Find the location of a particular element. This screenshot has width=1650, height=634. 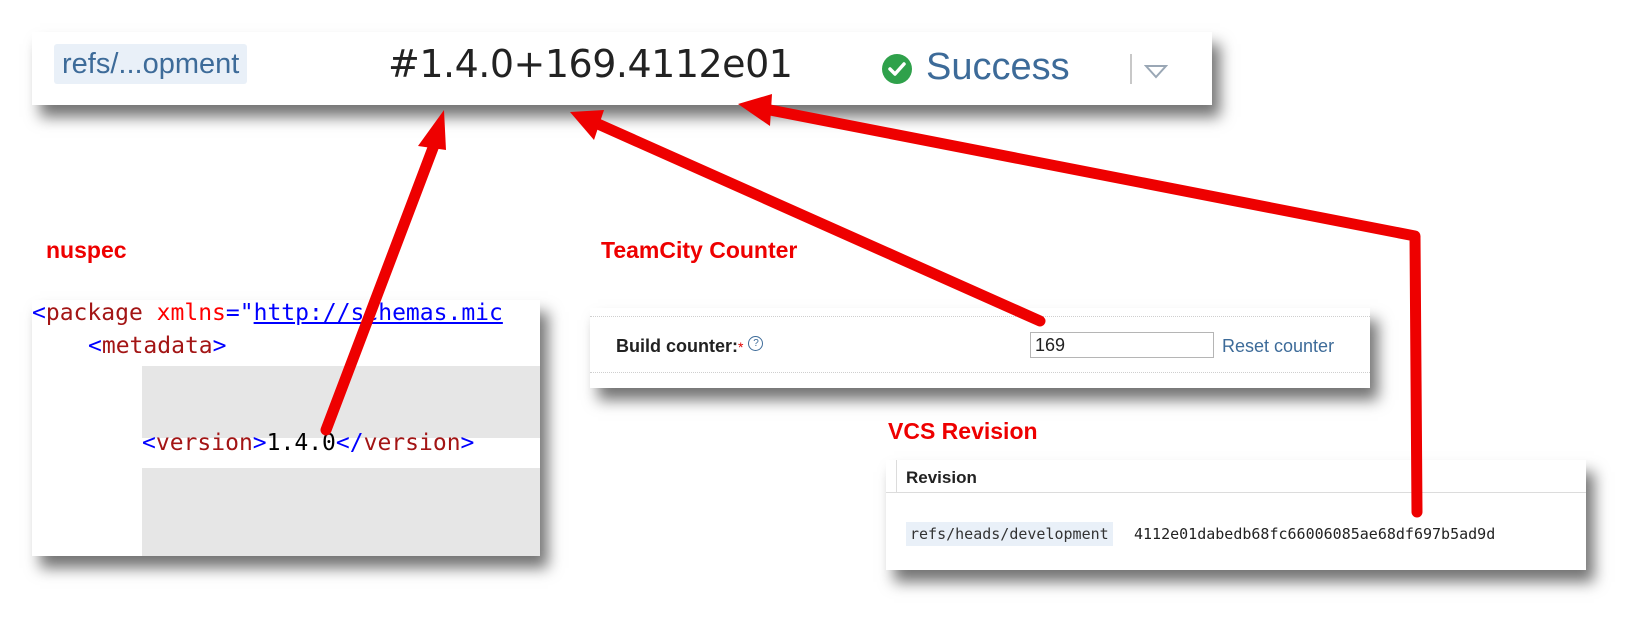

schema-link: http://schemas.mic is located at coordinates (378, 313).